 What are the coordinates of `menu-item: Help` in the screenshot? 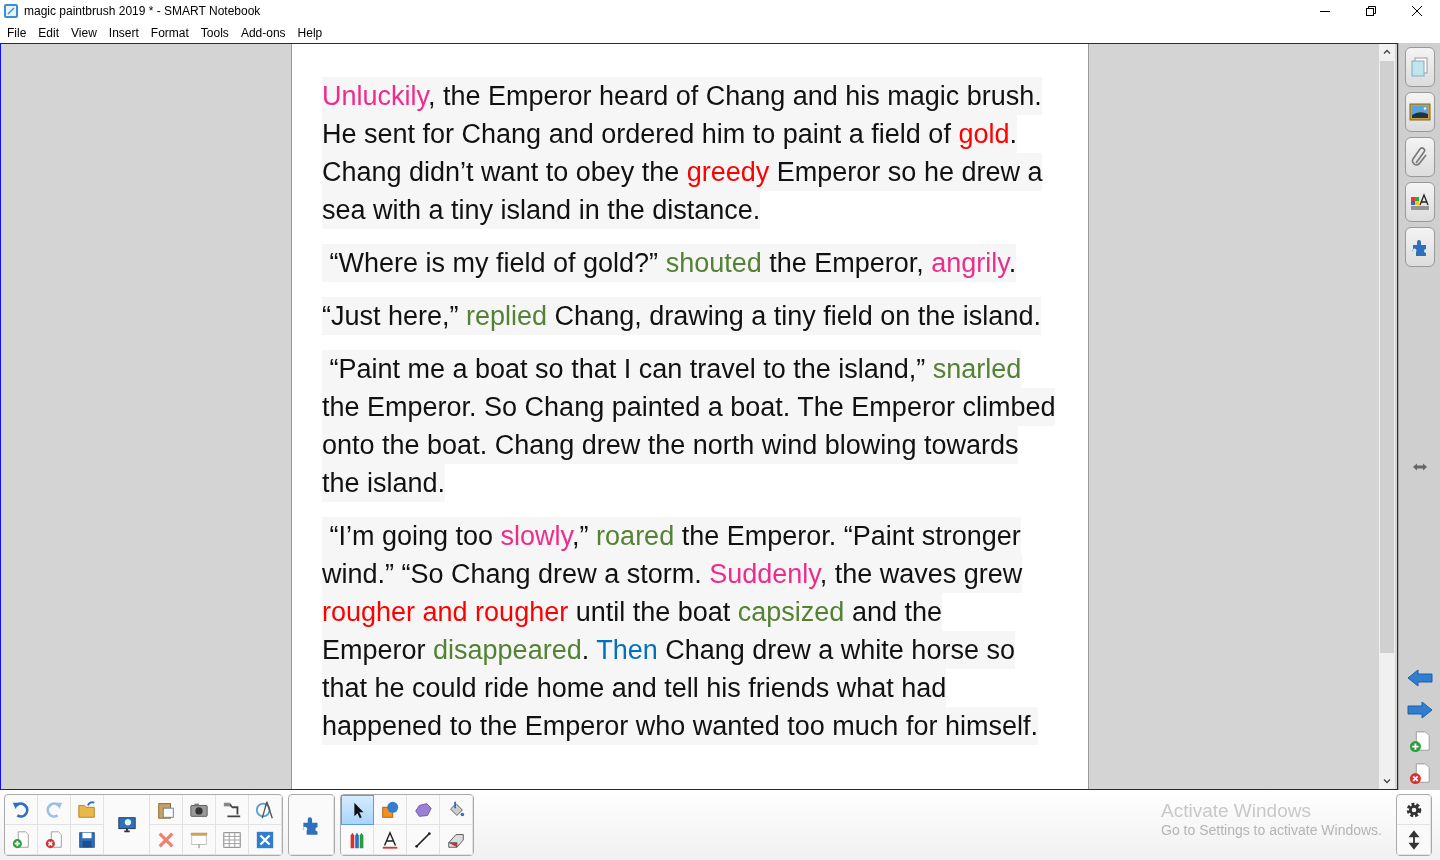 It's located at (310, 32).